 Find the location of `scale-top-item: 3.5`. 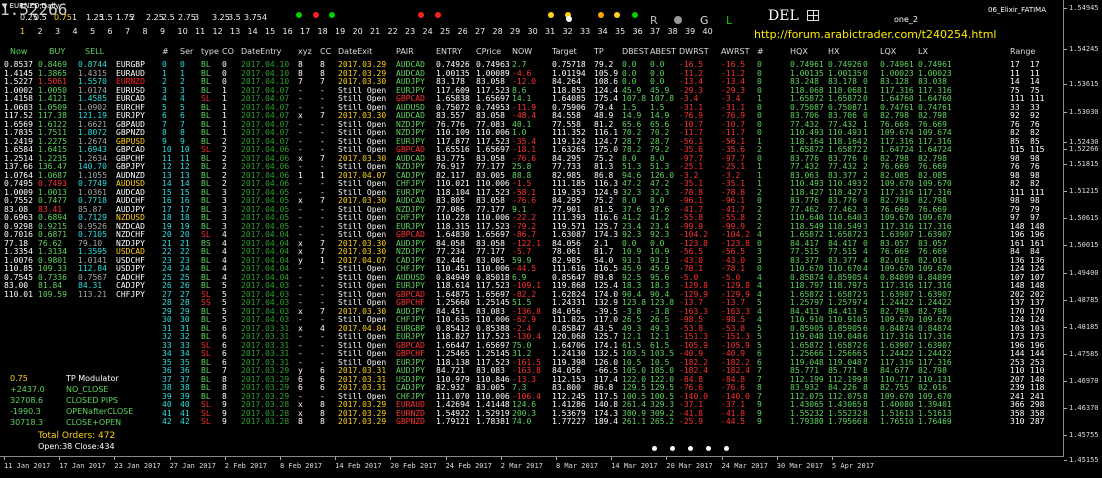

scale-top-item: 3.5 is located at coordinates (234, 17).